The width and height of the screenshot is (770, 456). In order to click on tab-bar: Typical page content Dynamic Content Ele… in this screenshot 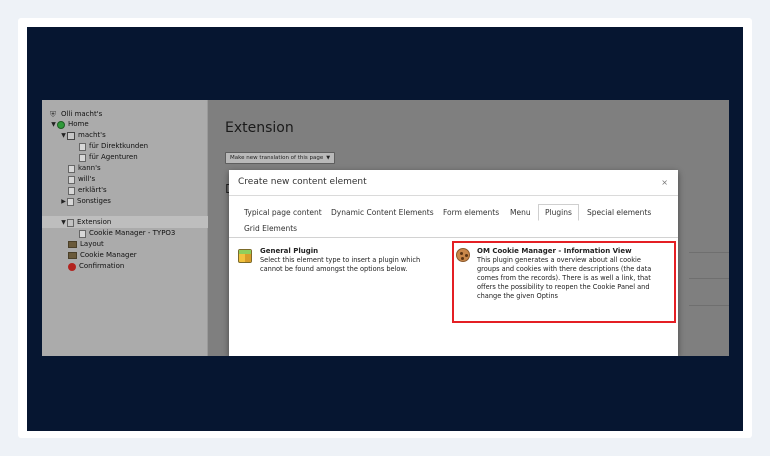, I will do `click(454, 220)`.